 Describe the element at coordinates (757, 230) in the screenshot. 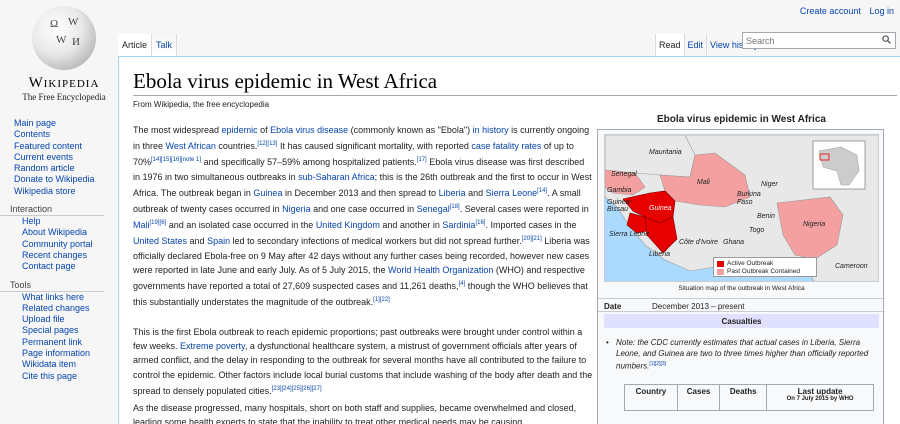

I see `map-label: Togo` at that location.